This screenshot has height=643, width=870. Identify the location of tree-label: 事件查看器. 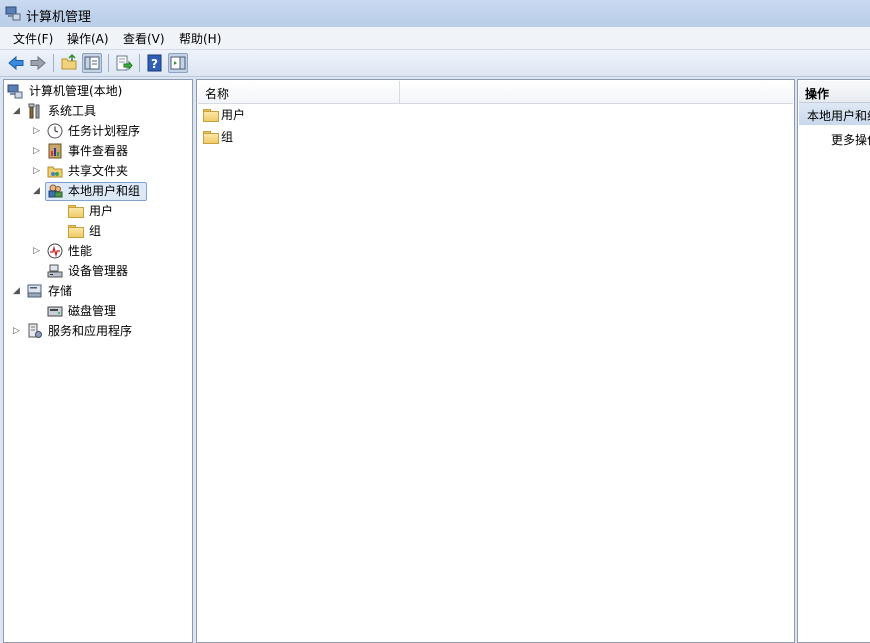
(98, 151).